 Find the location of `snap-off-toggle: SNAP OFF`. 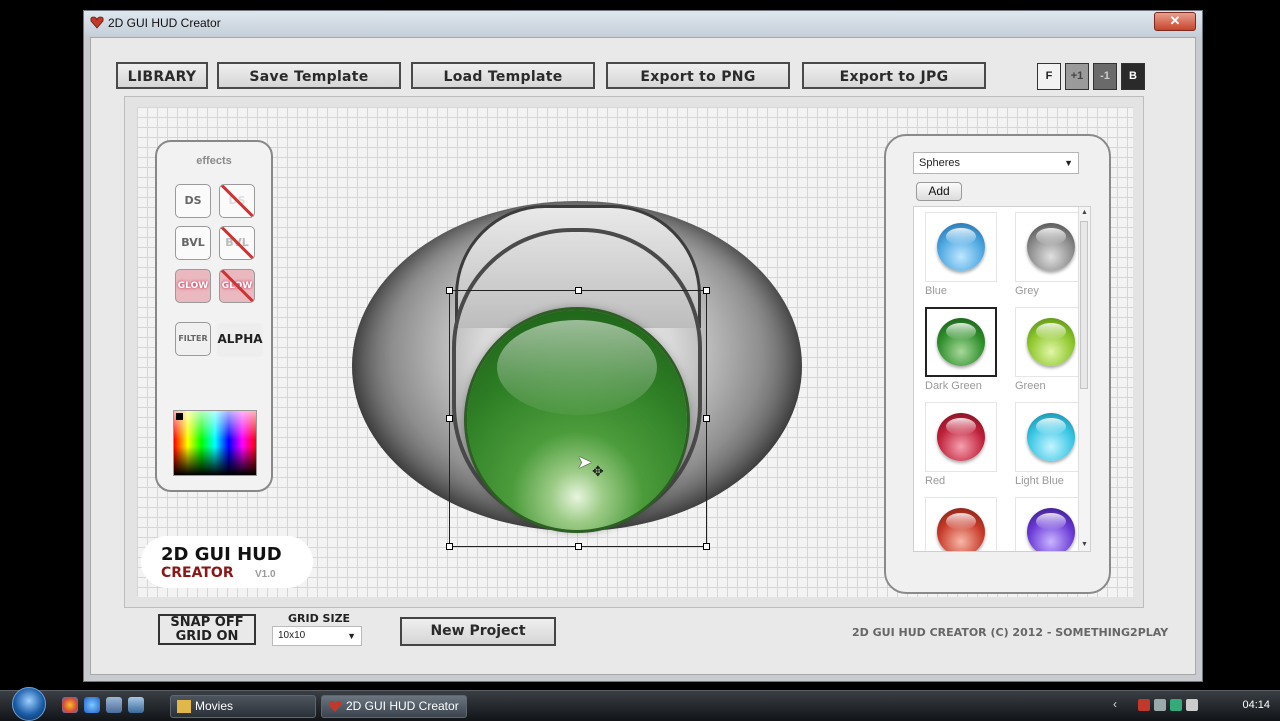

snap-off-toggle: SNAP OFF is located at coordinates (207, 623).